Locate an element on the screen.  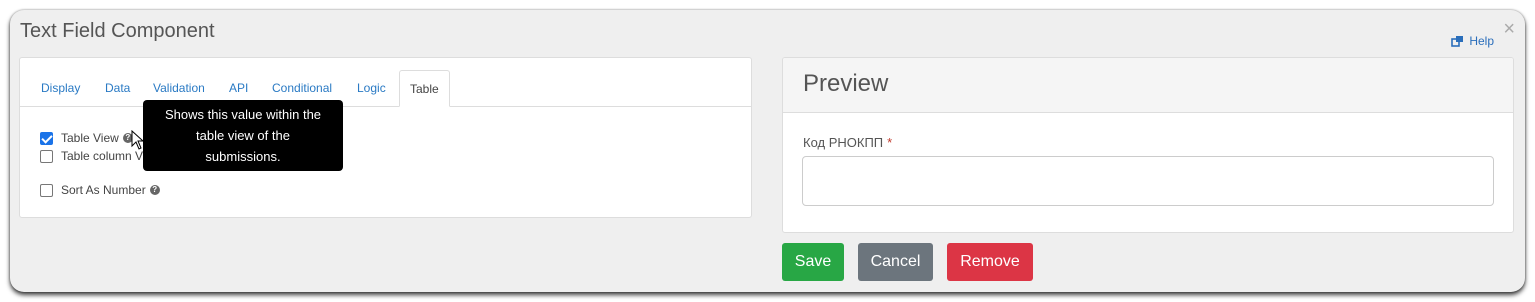
table-view-label: Table View is located at coordinates (90, 138).